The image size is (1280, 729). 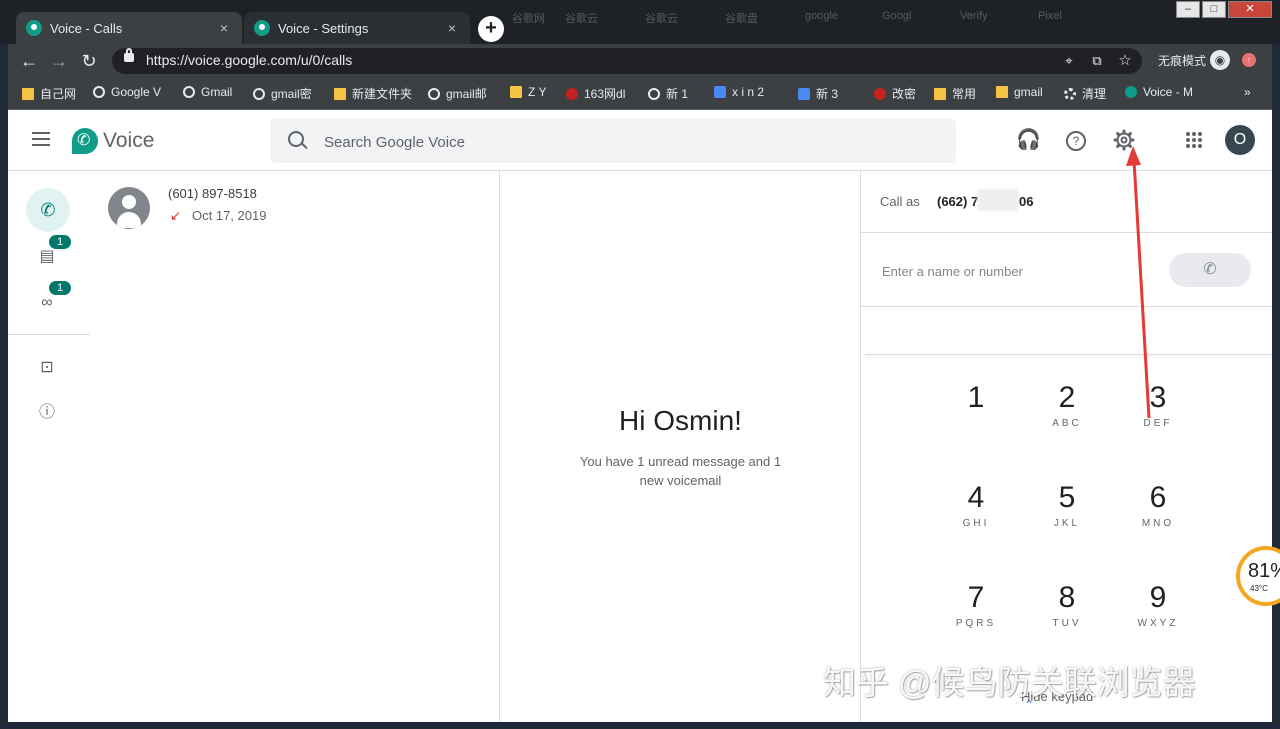 I want to click on bookmark-item: Z Y, so click(x=528, y=92).